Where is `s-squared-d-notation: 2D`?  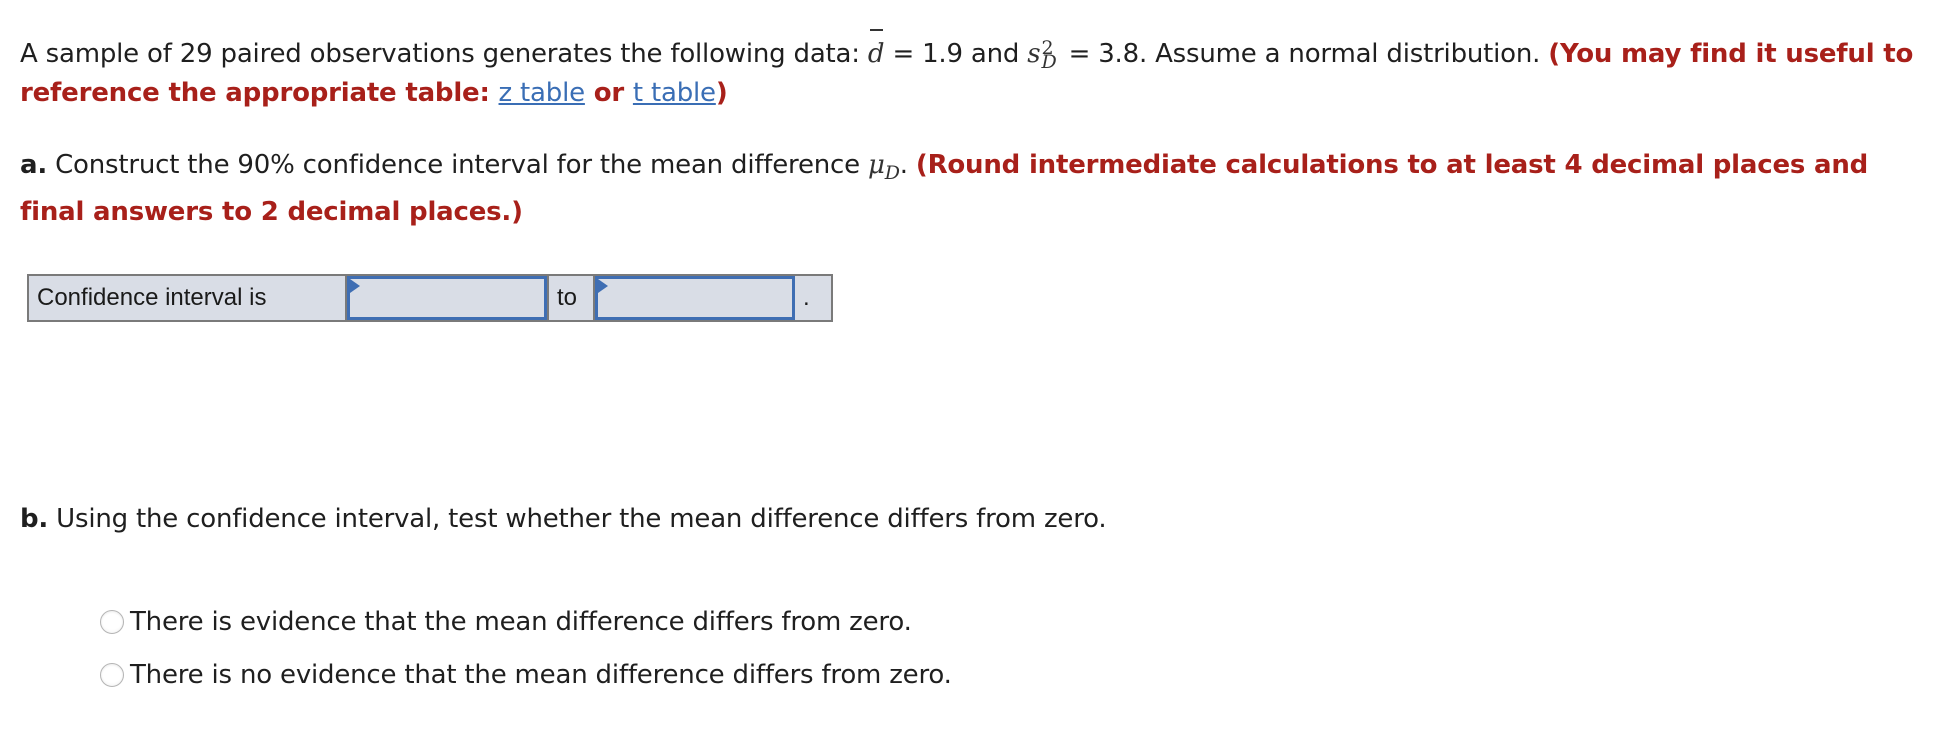
s-squared-d-notation: 2D is located at coordinates (1049, 55).